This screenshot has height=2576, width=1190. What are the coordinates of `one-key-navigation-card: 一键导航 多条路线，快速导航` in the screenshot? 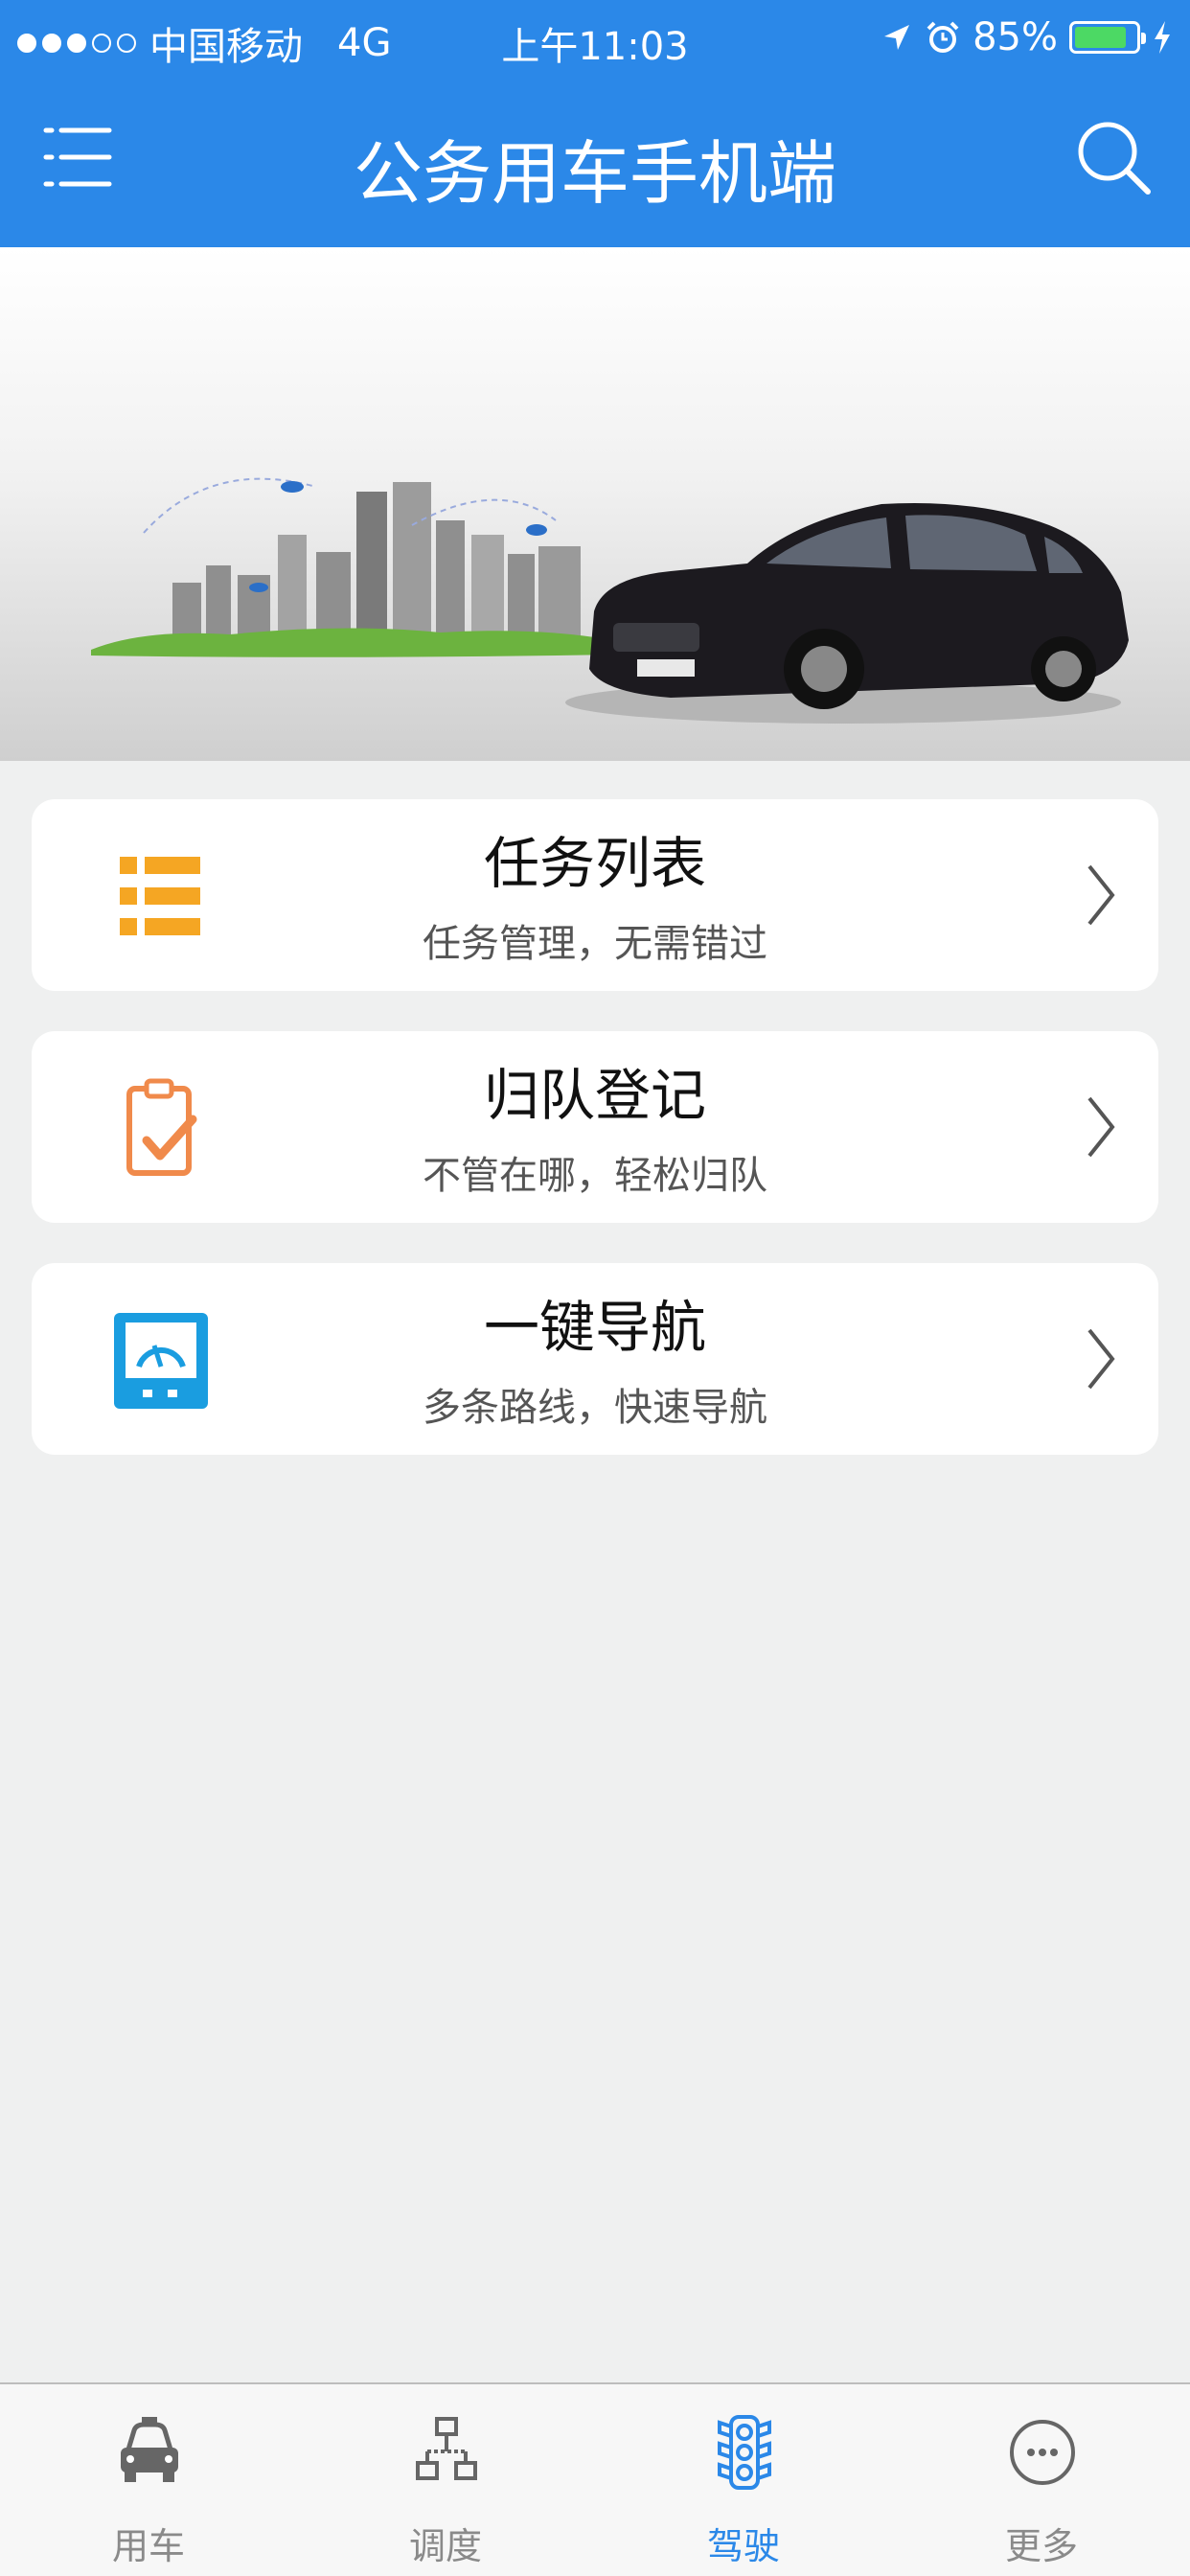 It's located at (595, 1359).